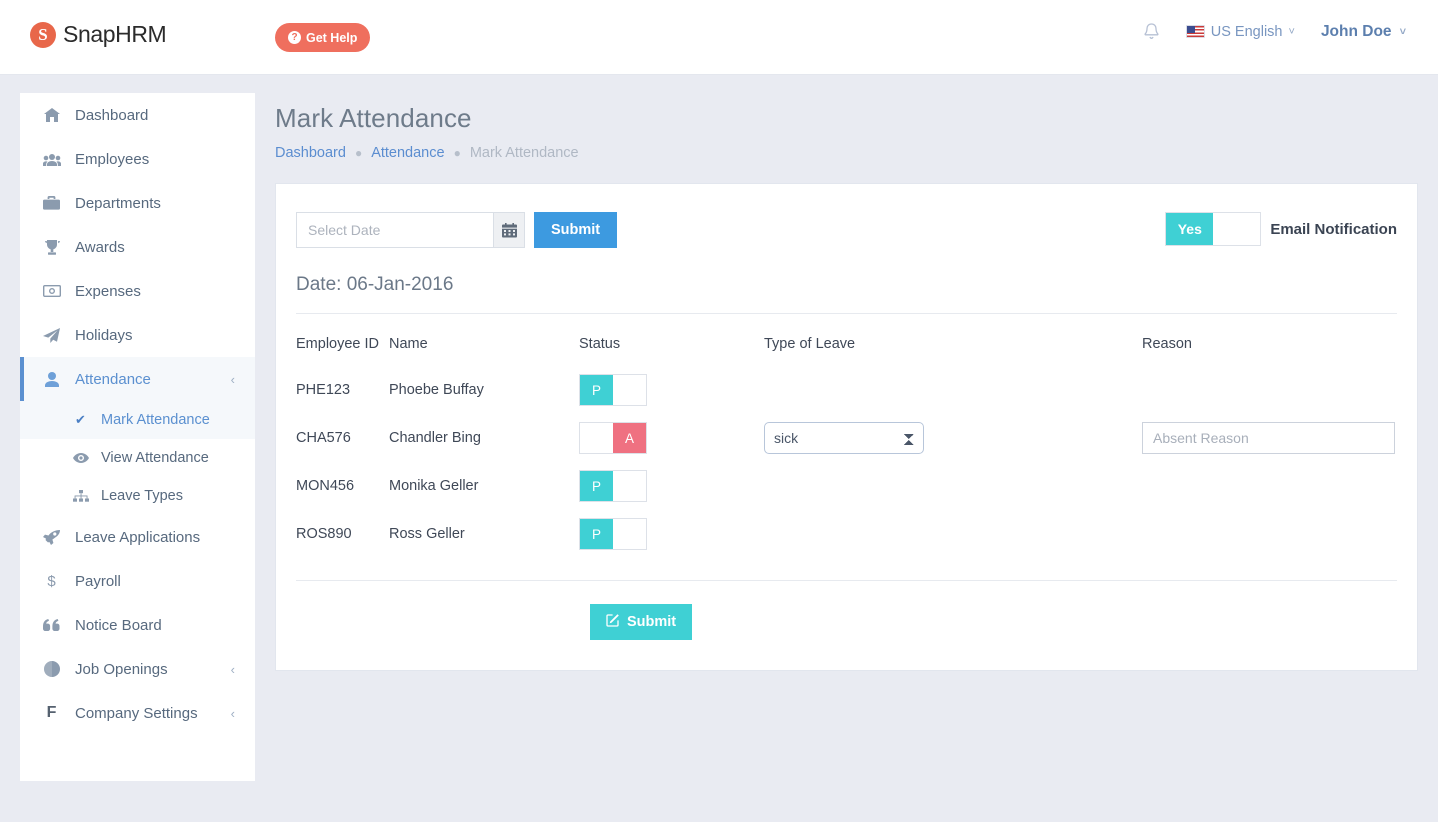  Describe the element at coordinates (1151, 31) in the screenshot. I see `bell-icon` at that location.